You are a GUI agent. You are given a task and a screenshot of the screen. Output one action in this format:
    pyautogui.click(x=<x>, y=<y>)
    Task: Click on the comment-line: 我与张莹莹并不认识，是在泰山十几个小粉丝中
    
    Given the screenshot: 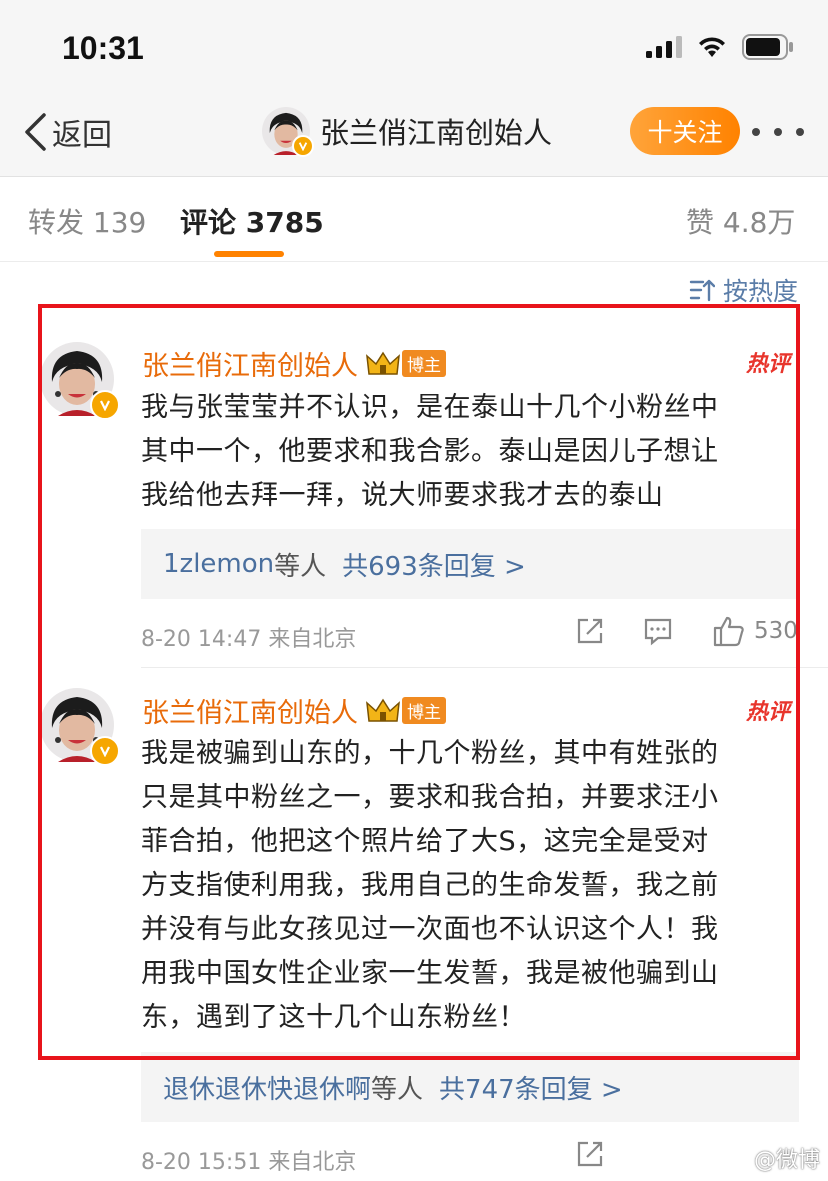 What is the action you would take?
    pyautogui.click(x=430, y=407)
    